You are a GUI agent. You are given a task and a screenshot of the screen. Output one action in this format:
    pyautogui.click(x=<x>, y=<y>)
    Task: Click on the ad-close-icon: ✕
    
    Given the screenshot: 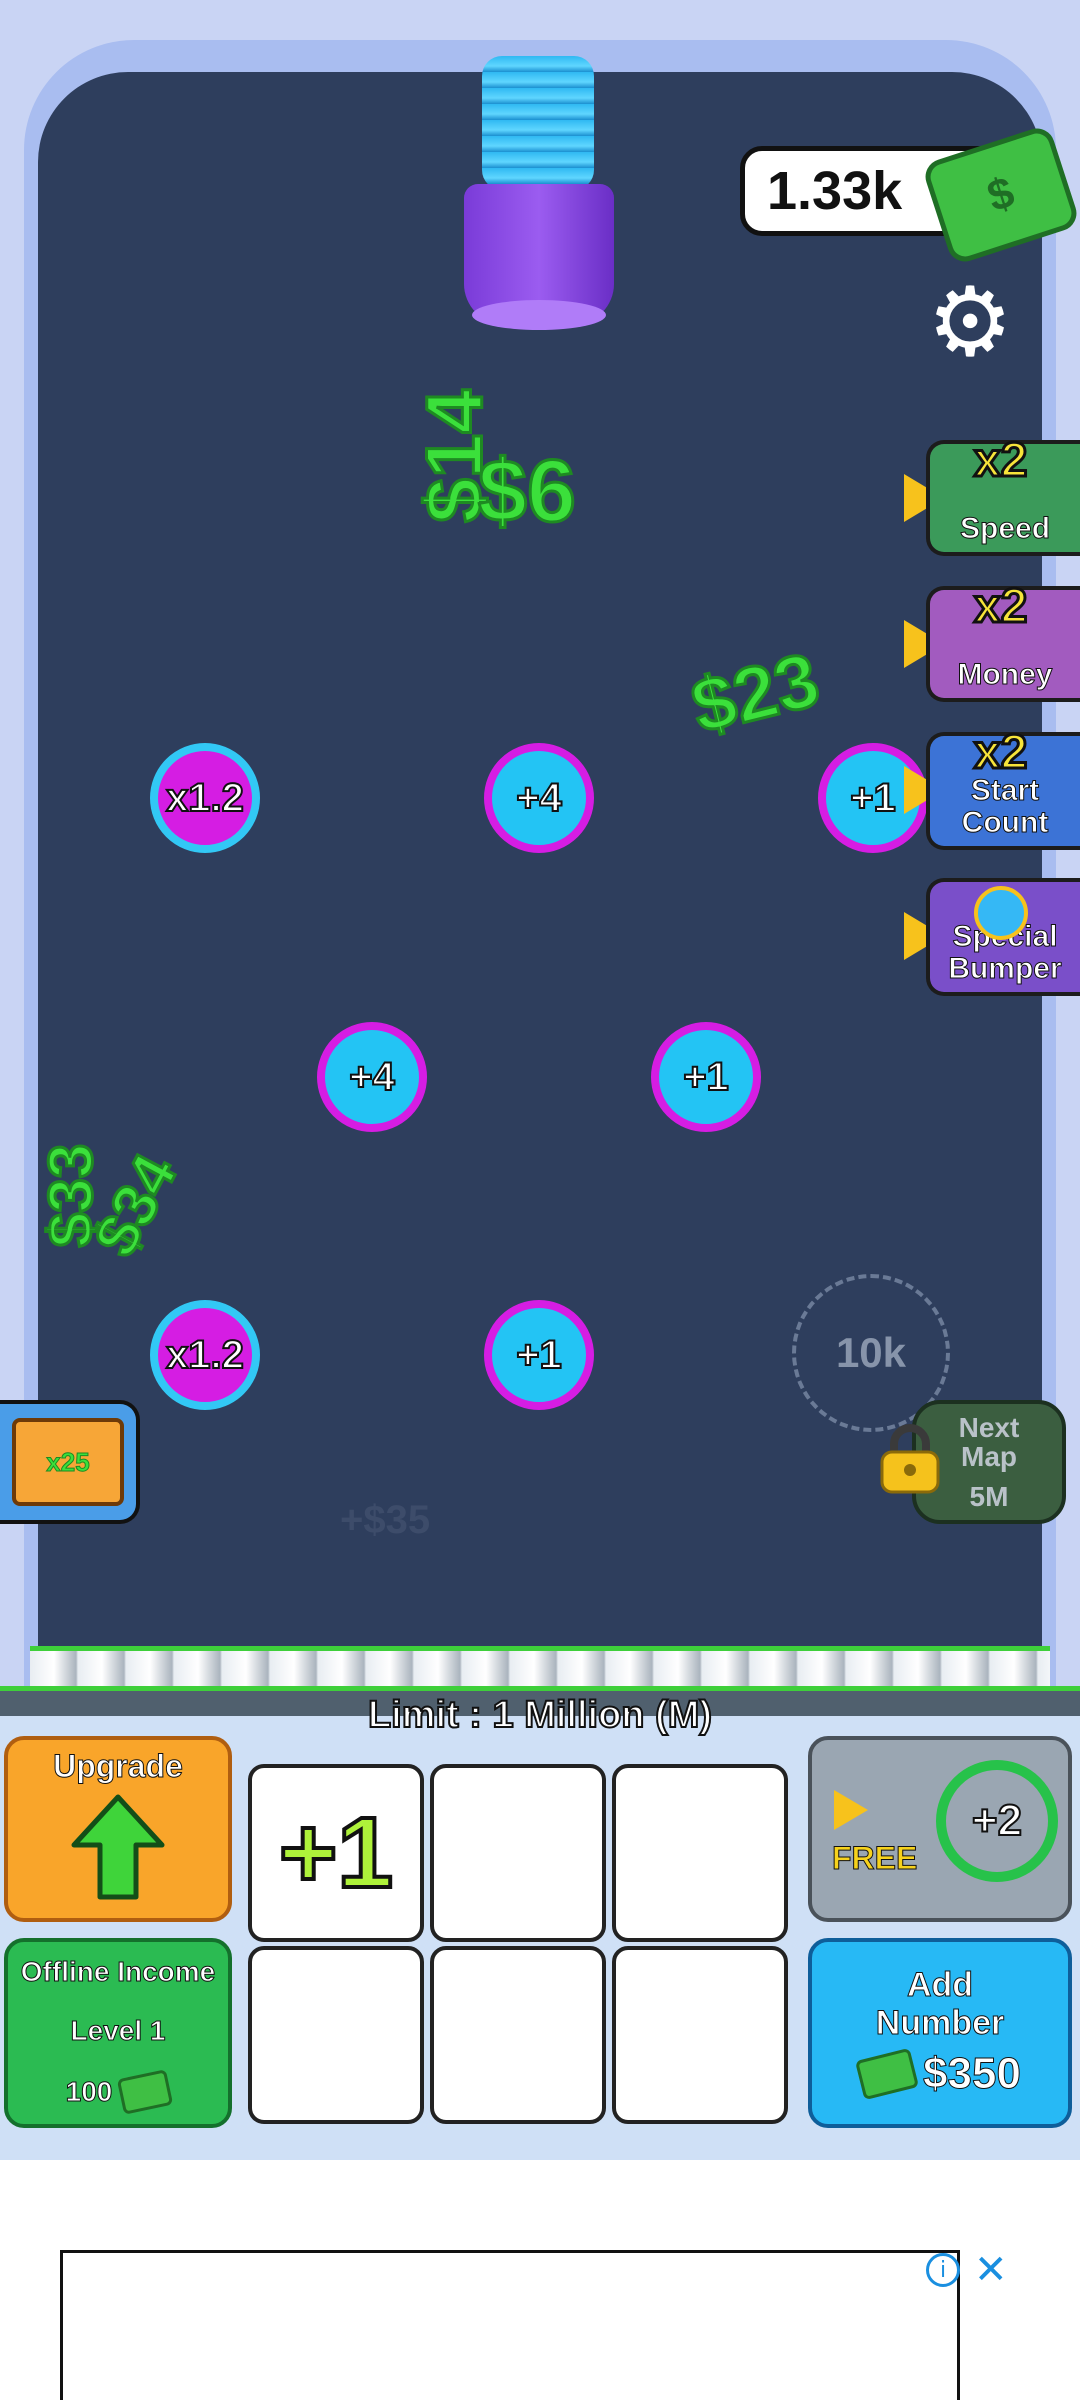 What is the action you would take?
    pyautogui.click(x=991, y=2270)
    